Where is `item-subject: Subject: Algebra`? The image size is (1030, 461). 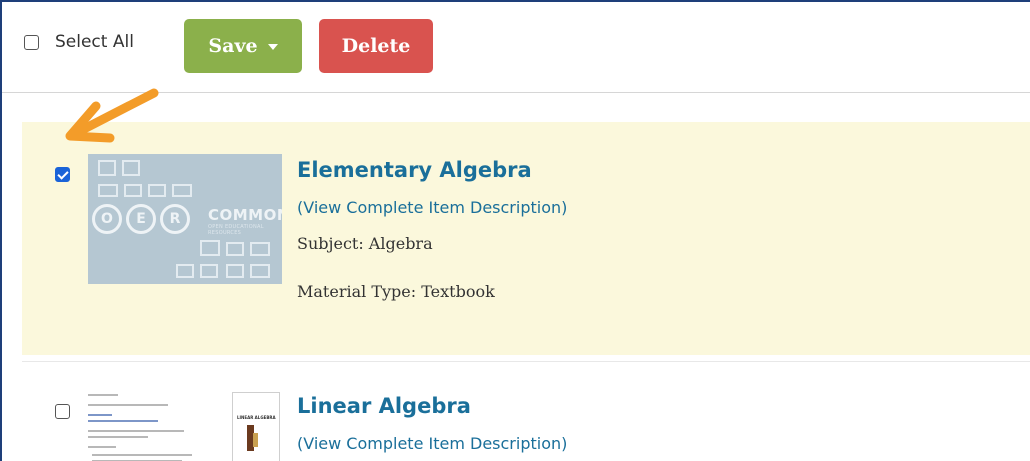 item-subject: Subject: Algebra is located at coordinates (365, 243).